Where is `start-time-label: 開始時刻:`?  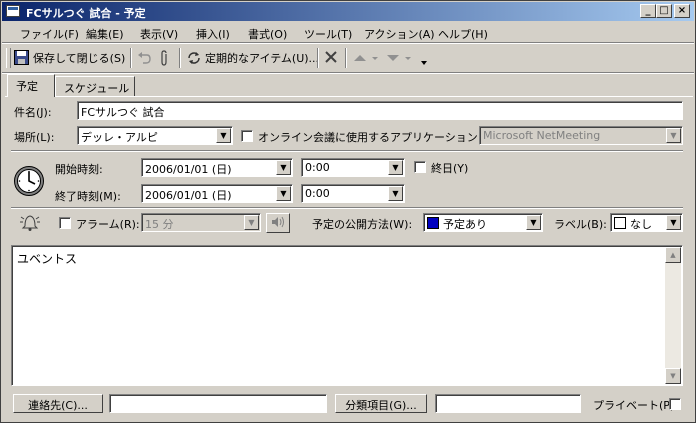
start-time-label: 開始時刻: is located at coordinates (79, 169).